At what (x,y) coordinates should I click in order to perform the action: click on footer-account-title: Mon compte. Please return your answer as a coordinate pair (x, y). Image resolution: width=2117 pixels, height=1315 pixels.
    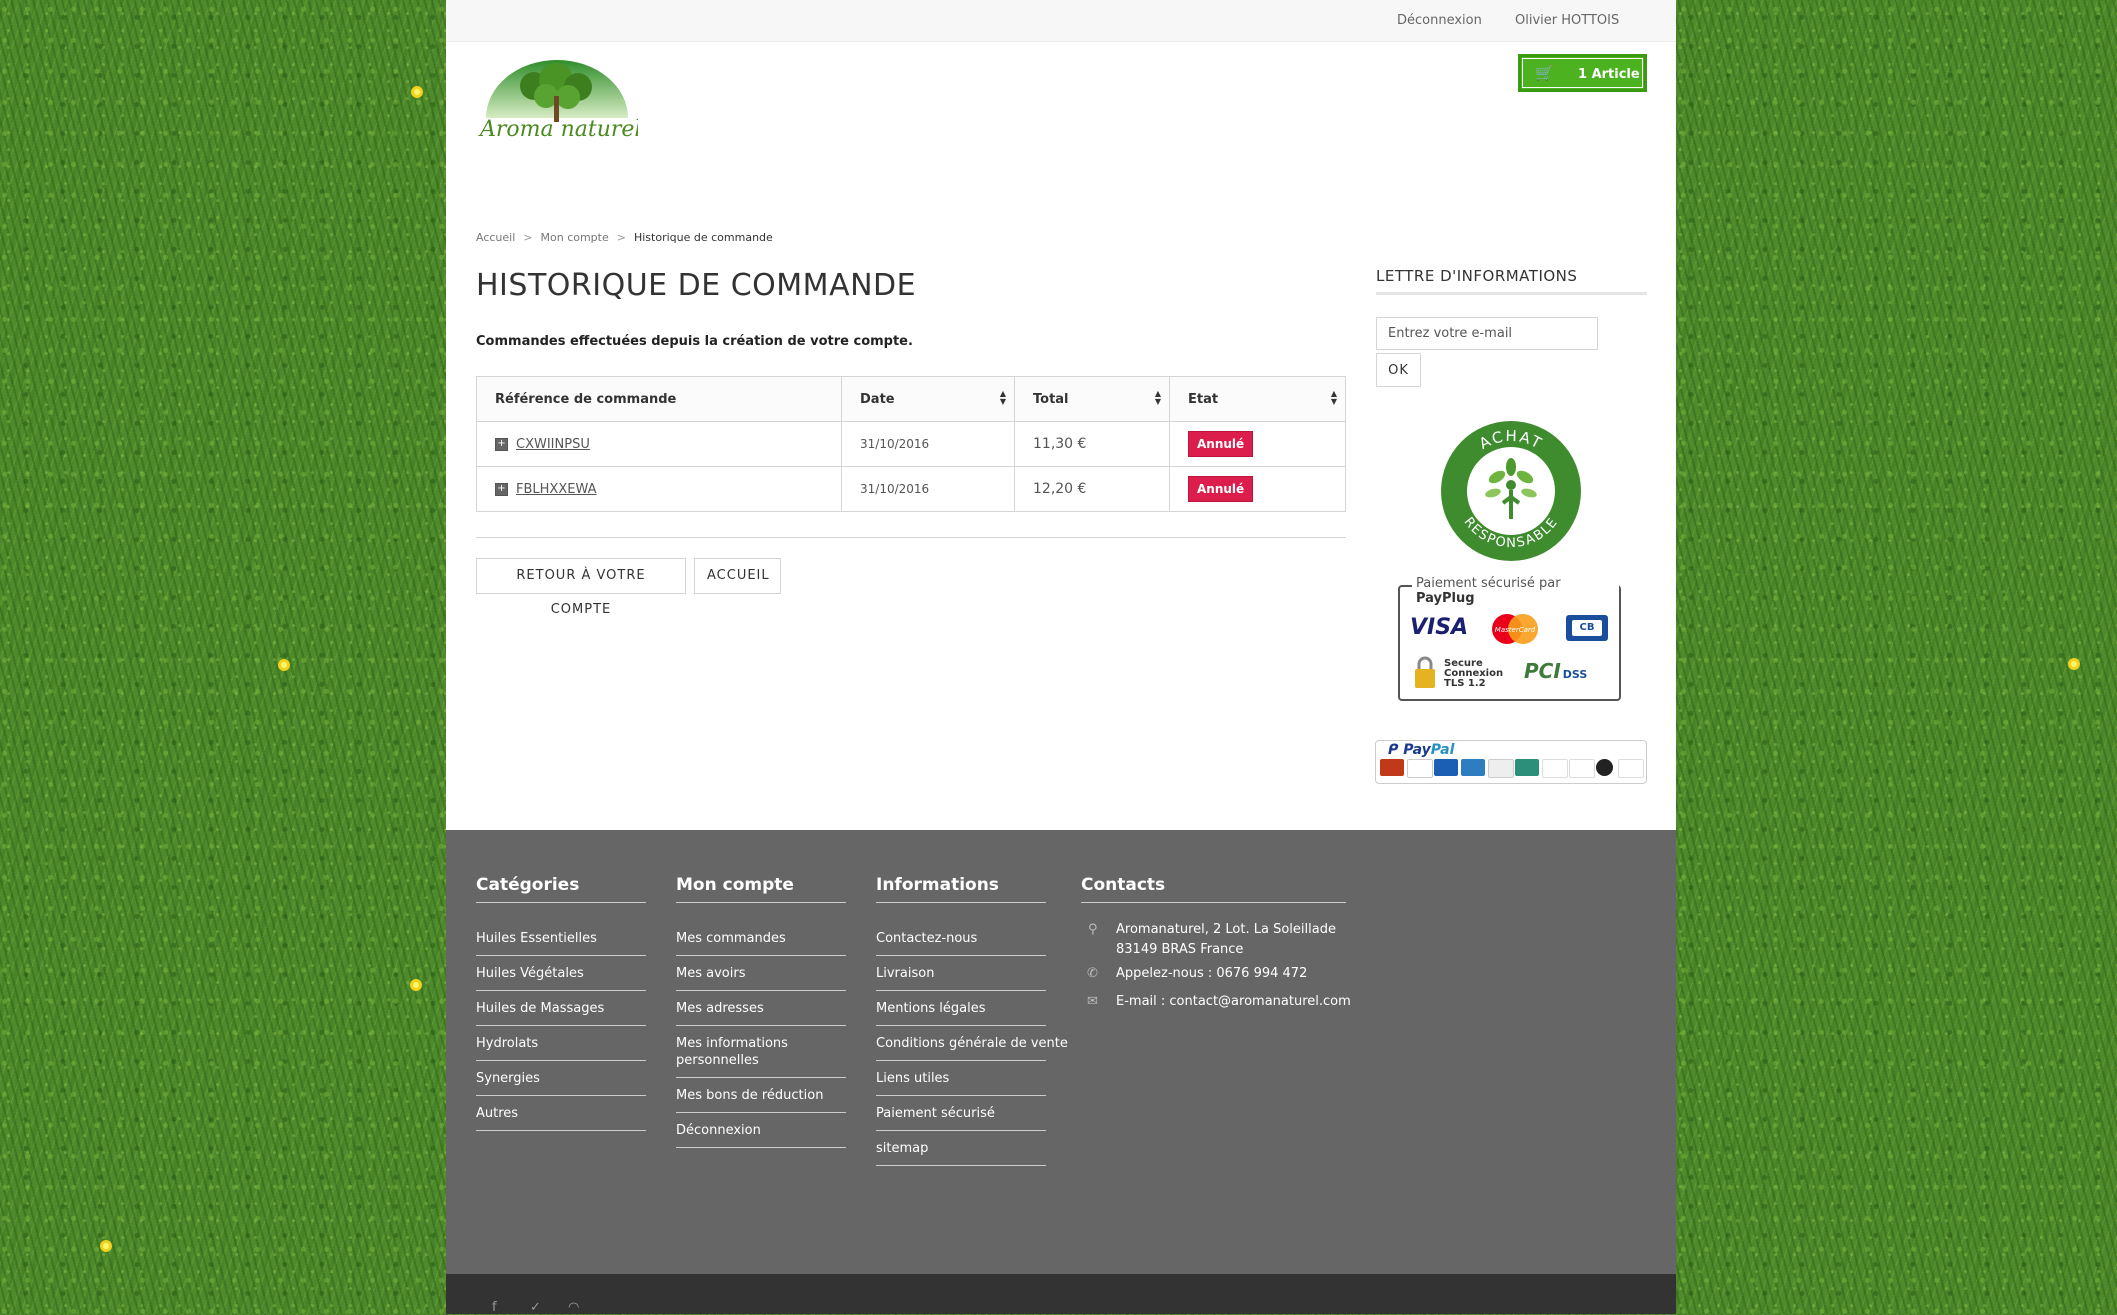
    Looking at the image, I should click on (735, 885).